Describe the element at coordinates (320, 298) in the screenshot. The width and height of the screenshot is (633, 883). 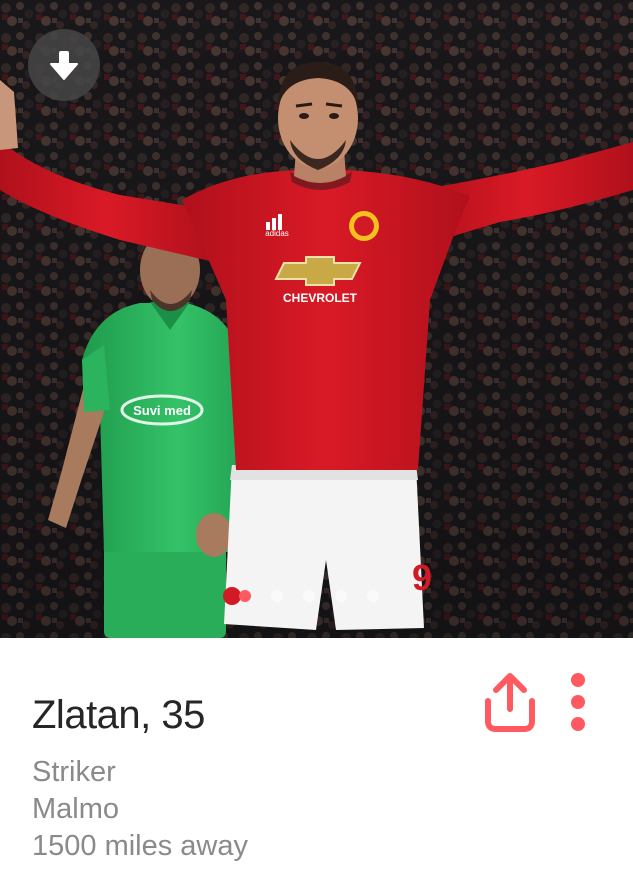
I see `shirt-sponsor-text: CHEVROLET` at that location.